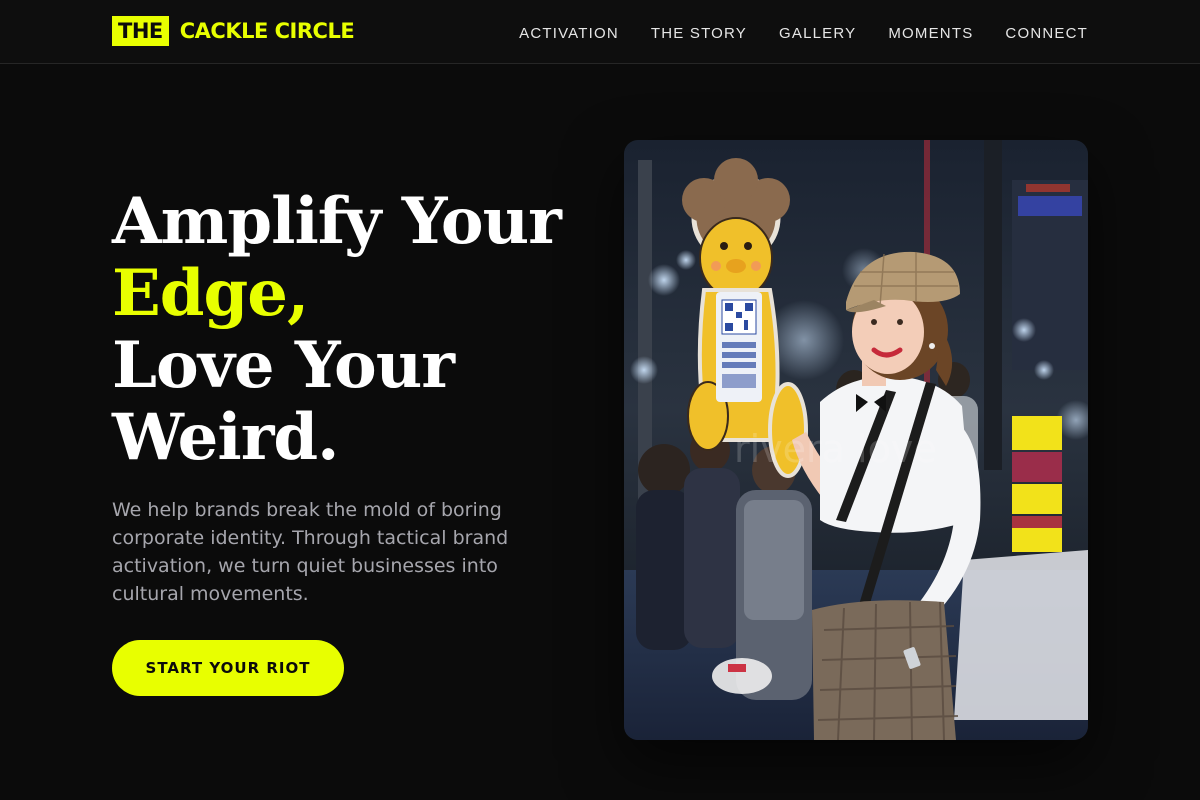 This screenshot has width=1200, height=800. I want to click on nav-link-connect: CONNECT, so click(1046, 33).